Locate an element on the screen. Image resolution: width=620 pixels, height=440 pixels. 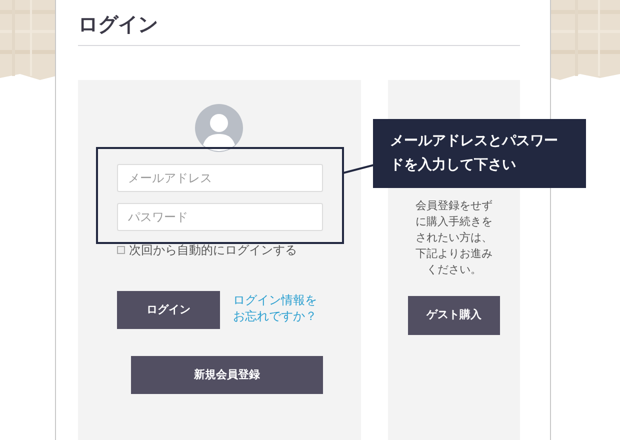
guest-purchase-button: ゲスト購入 is located at coordinates (454, 315).